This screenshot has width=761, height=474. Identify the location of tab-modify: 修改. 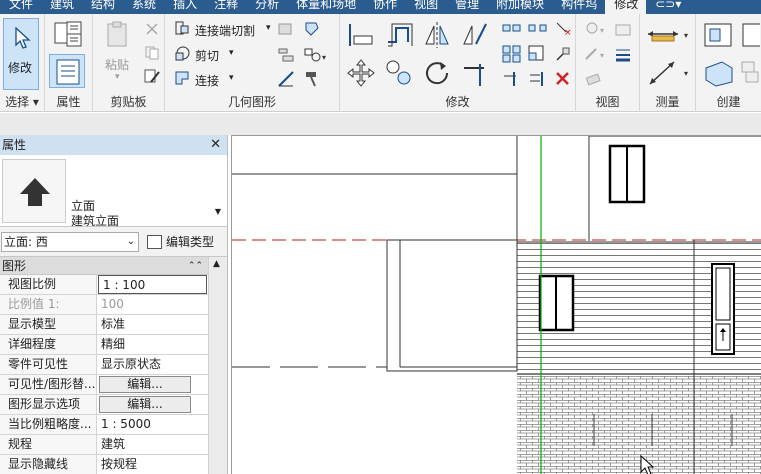
(626, 7).